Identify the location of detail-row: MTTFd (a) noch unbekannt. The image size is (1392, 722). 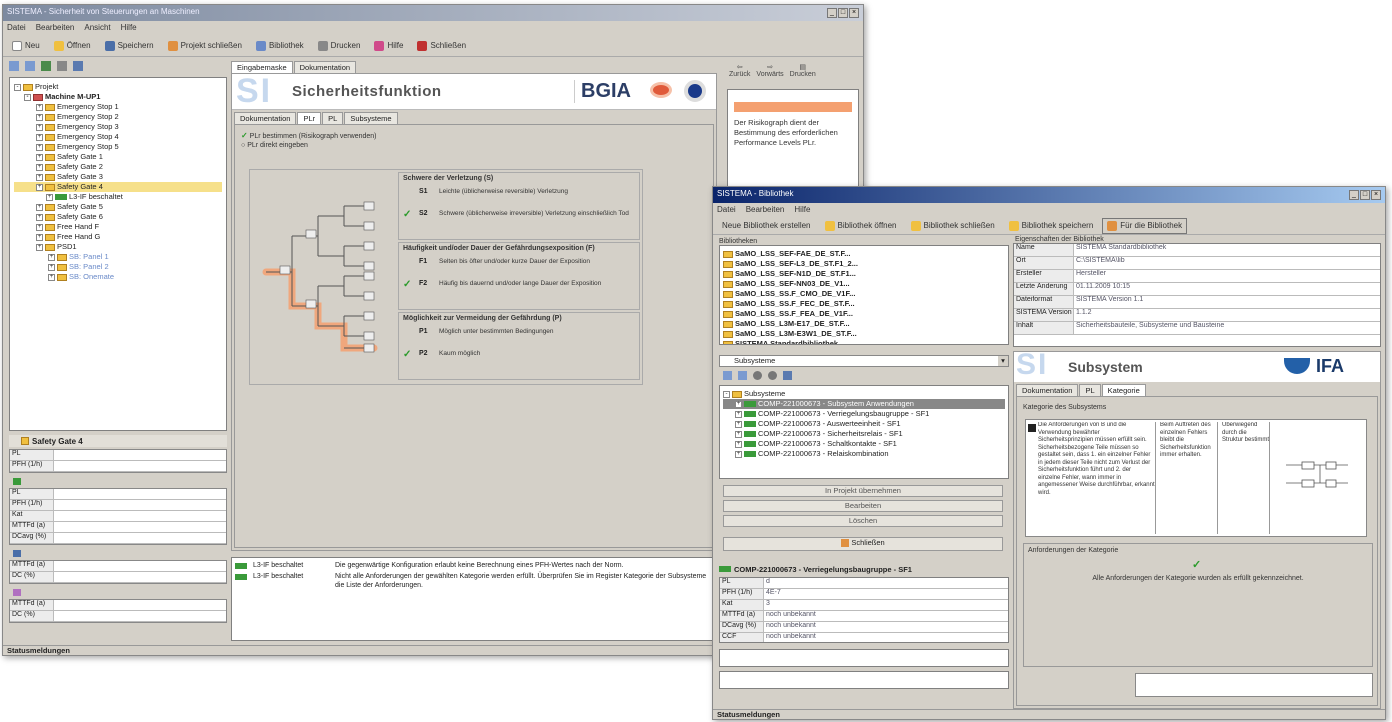
(864, 616).